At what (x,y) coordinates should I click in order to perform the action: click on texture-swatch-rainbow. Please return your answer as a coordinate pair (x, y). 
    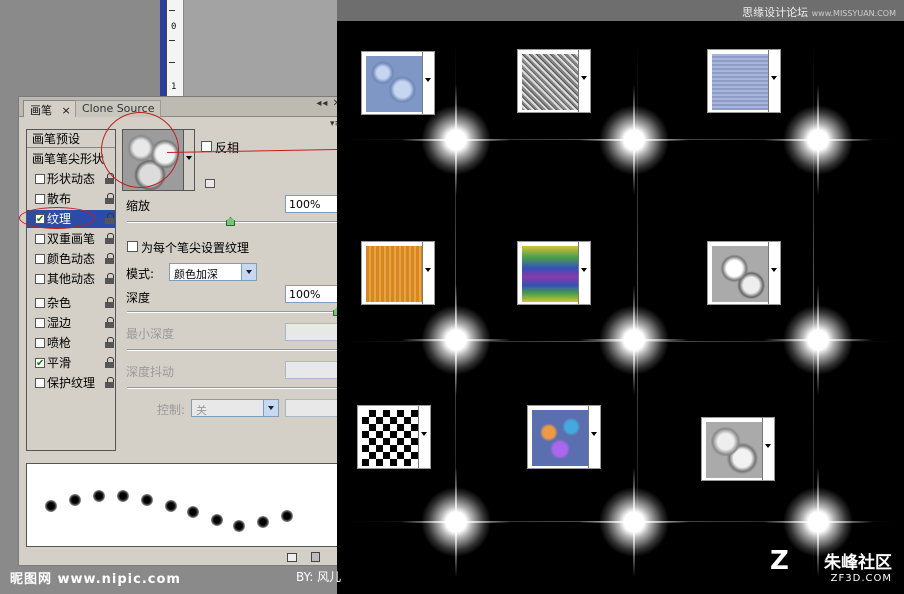
    Looking at the image, I should click on (554, 273).